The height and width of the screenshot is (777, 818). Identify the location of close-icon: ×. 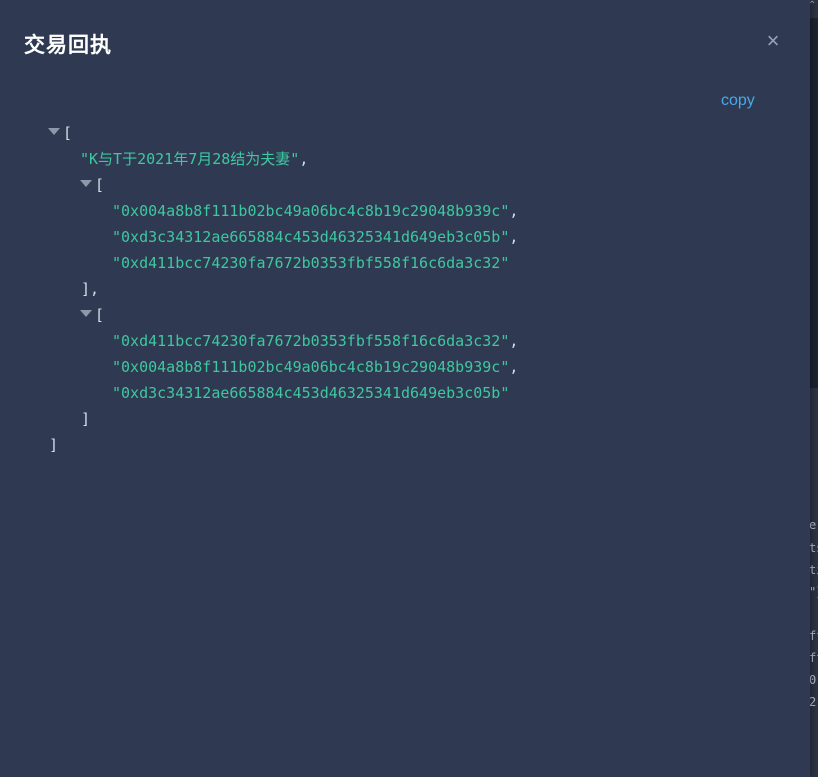
(773, 40).